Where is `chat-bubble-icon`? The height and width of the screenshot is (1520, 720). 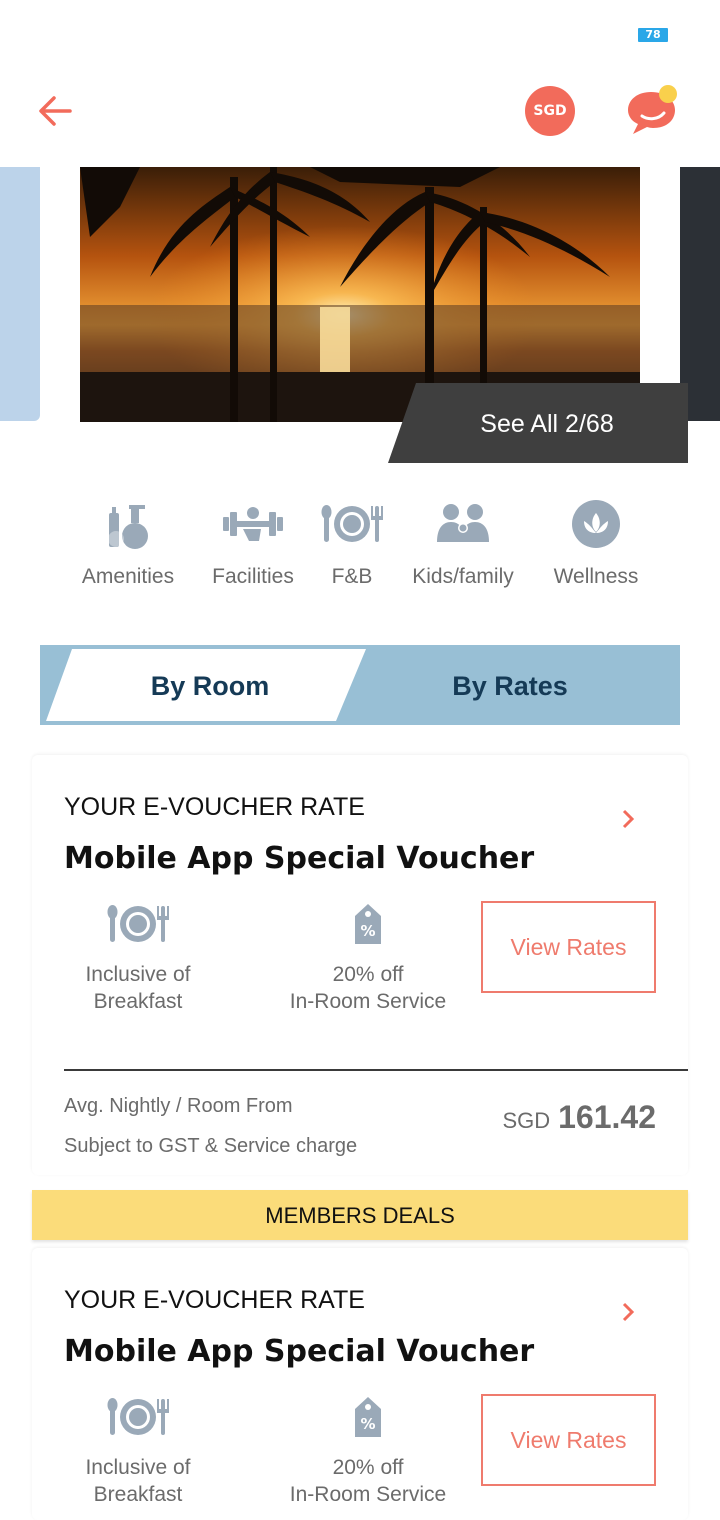
chat-bubble-icon is located at coordinates (652, 109).